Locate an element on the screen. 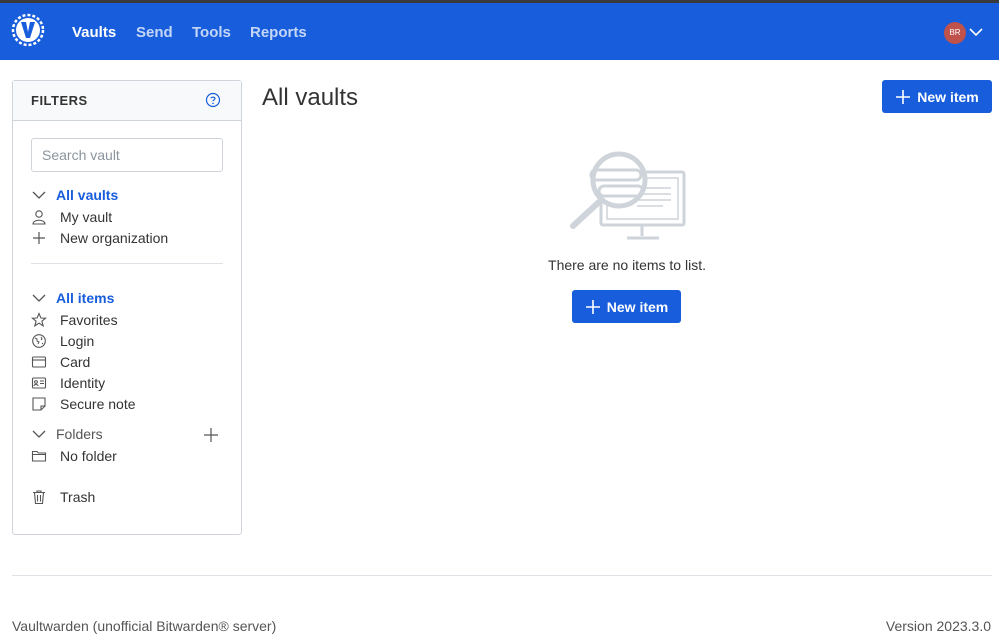  filter-trash: Trash is located at coordinates (63, 497).